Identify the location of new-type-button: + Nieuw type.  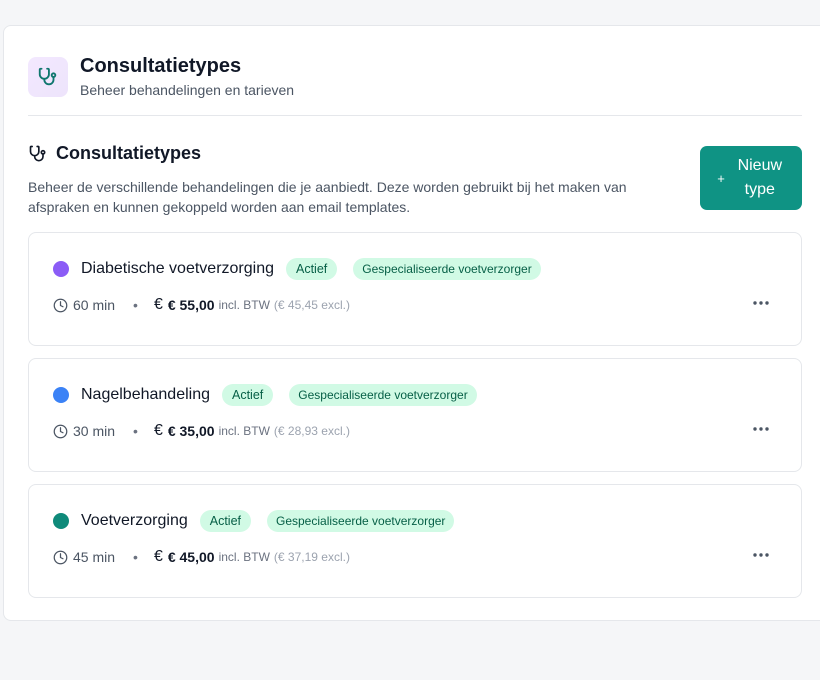
(751, 178).